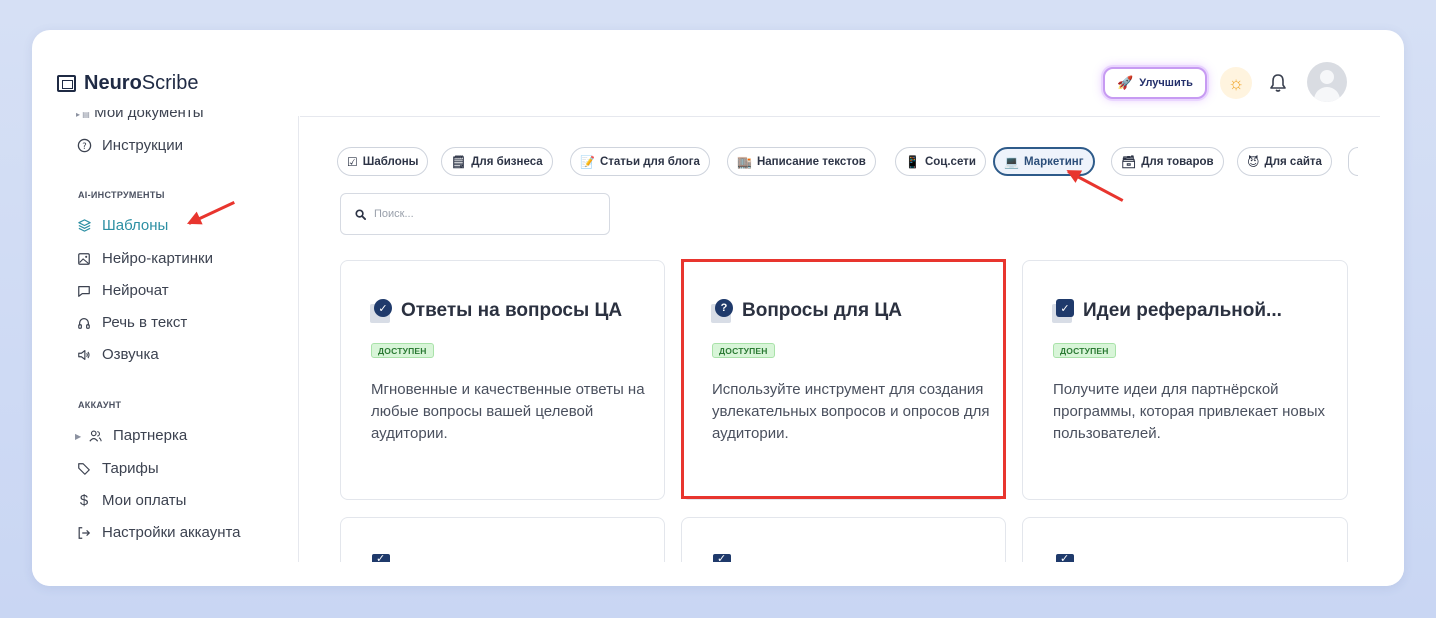 The width and height of the screenshot is (1436, 618). I want to click on sidebar-item-neuro-images: Нейро-картинки, so click(144, 258).